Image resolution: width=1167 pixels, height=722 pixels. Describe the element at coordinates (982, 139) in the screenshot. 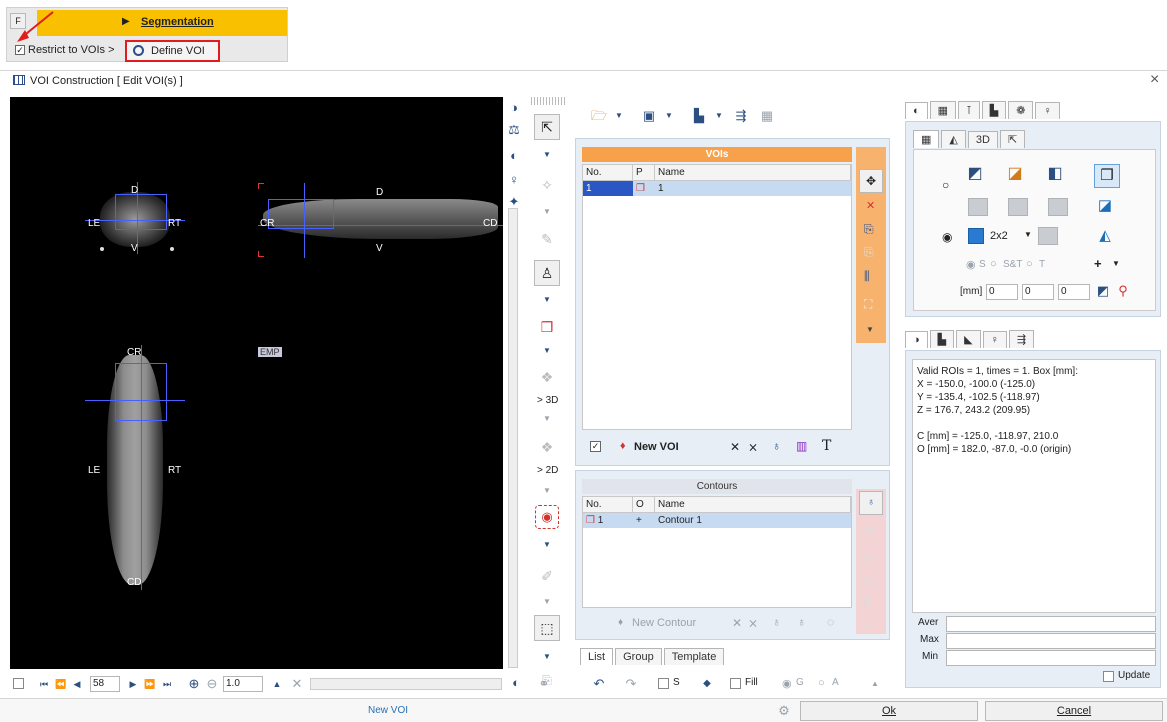

I see `subtab-3d: 3D` at that location.